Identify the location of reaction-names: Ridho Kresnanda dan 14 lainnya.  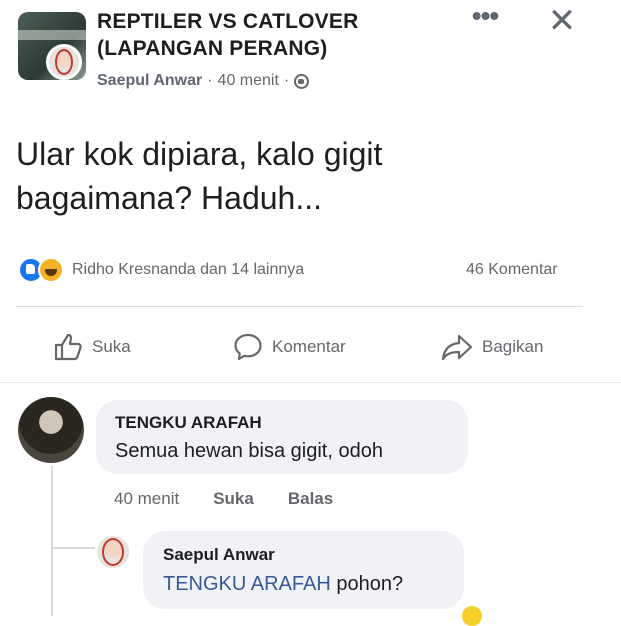
(188, 269).